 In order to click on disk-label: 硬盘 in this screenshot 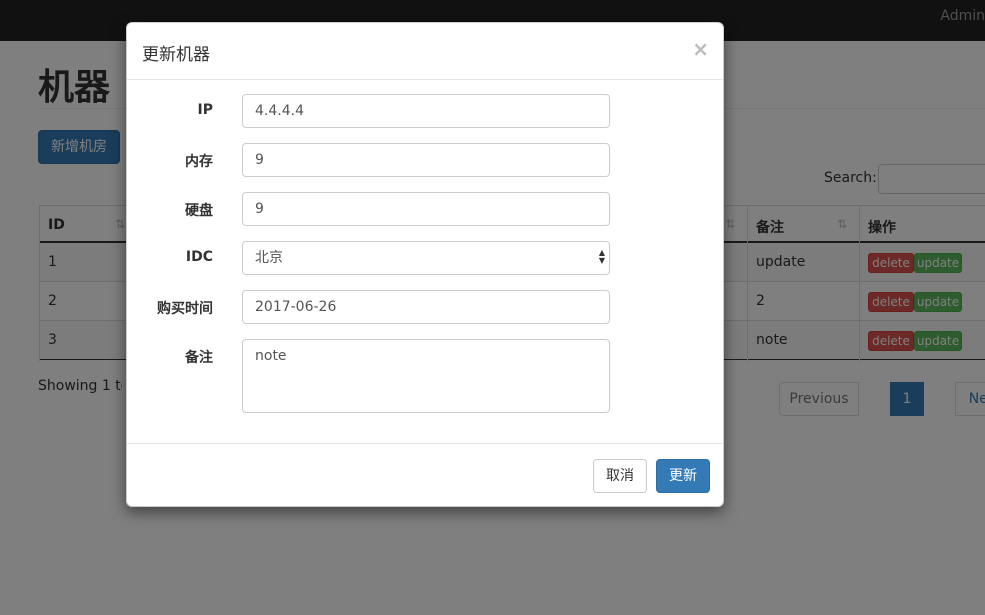, I will do `click(199, 211)`.